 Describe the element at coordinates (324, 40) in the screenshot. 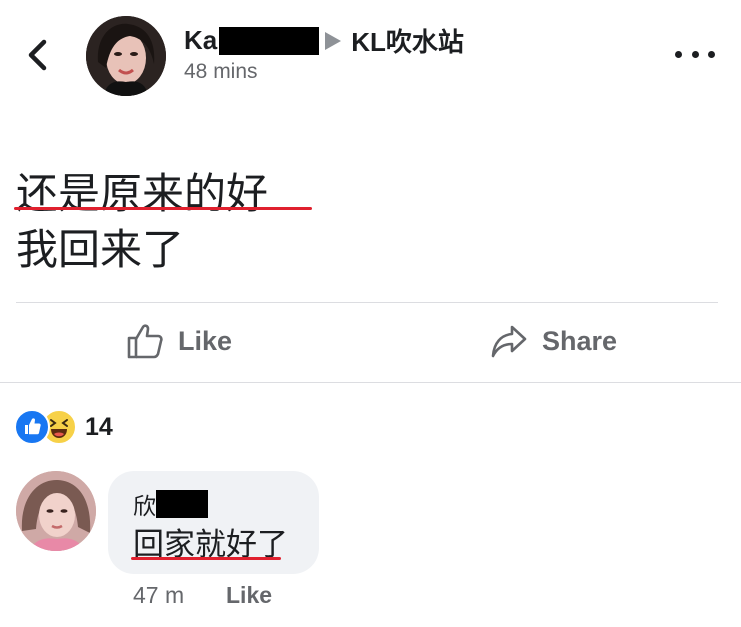

I see `post-author-line: Ka KL吹水站` at that location.